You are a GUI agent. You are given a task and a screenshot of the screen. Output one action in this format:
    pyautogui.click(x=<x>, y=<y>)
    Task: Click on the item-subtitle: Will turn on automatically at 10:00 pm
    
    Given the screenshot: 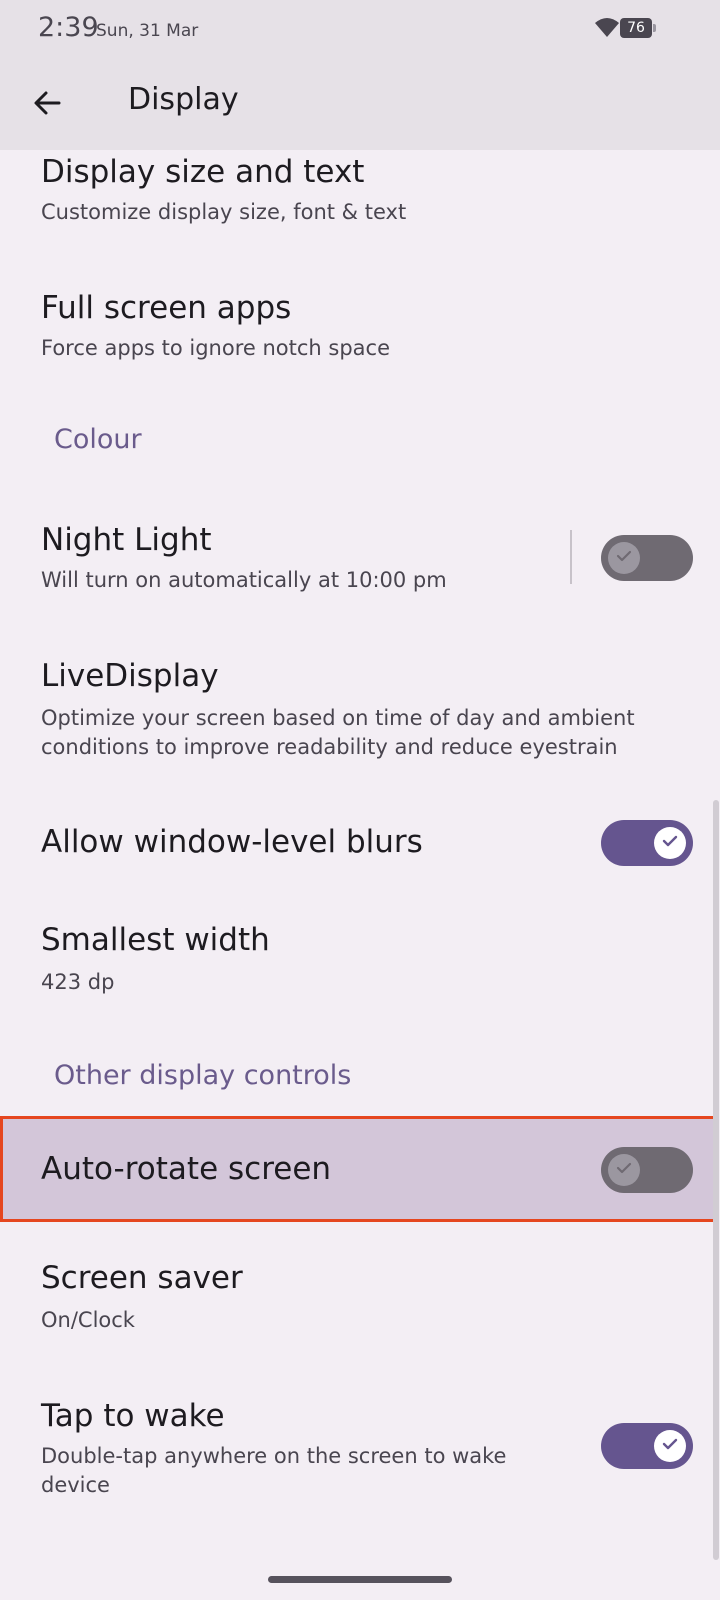 What is the action you would take?
    pyautogui.click(x=244, y=580)
    